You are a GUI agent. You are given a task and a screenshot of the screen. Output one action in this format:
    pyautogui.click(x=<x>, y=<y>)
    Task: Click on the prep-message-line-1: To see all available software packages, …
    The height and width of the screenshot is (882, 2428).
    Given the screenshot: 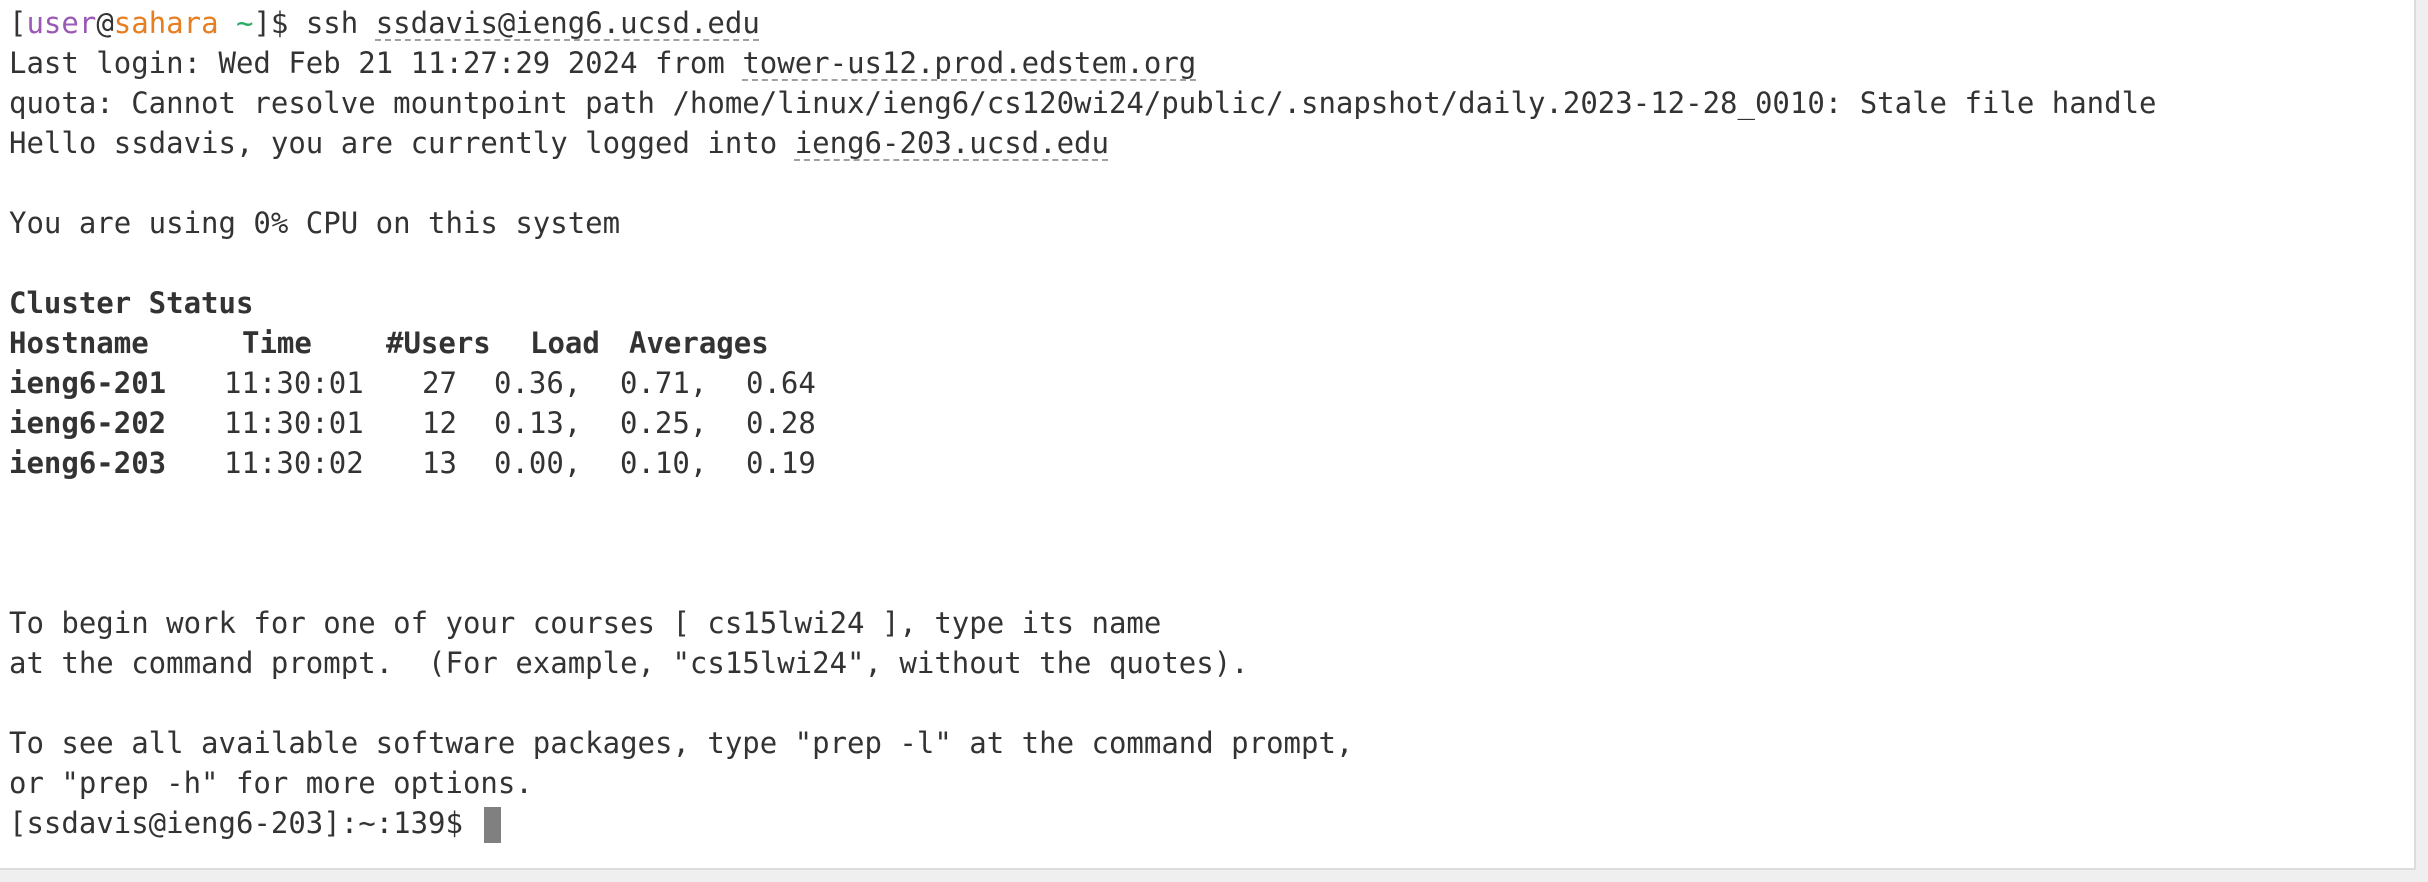 What is the action you would take?
    pyautogui.click(x=681, y=743)
    